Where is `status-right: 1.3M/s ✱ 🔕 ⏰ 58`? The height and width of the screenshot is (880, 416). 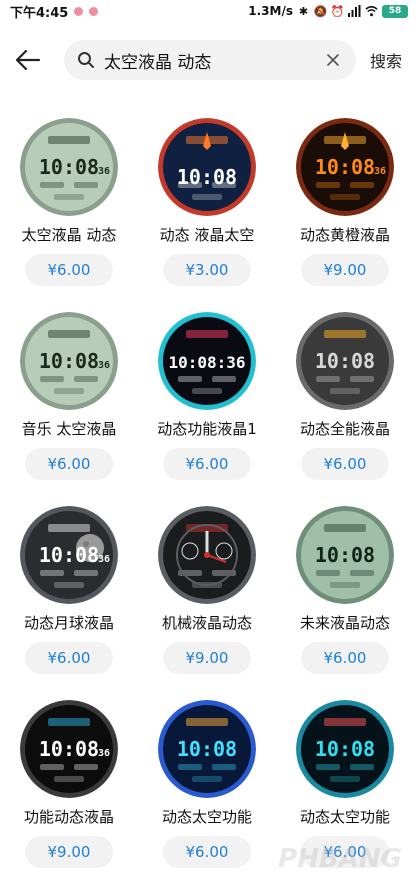 status-right: 1.3M/s ✱ 🔕 ⏰ 58 is located at coordinates (328, 11).